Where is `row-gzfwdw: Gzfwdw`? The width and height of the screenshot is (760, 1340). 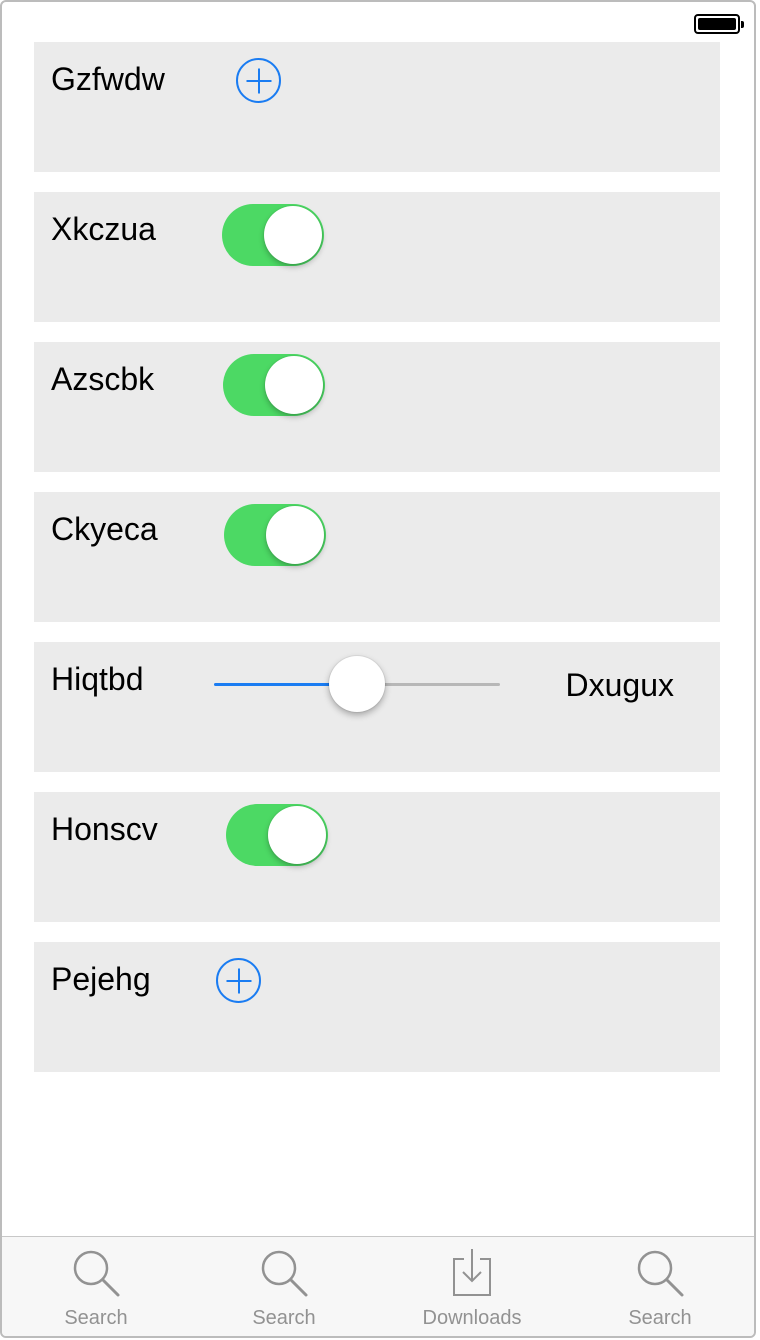 row-gzfwdw: Gzfwdw is located at coordinates (377, 107).